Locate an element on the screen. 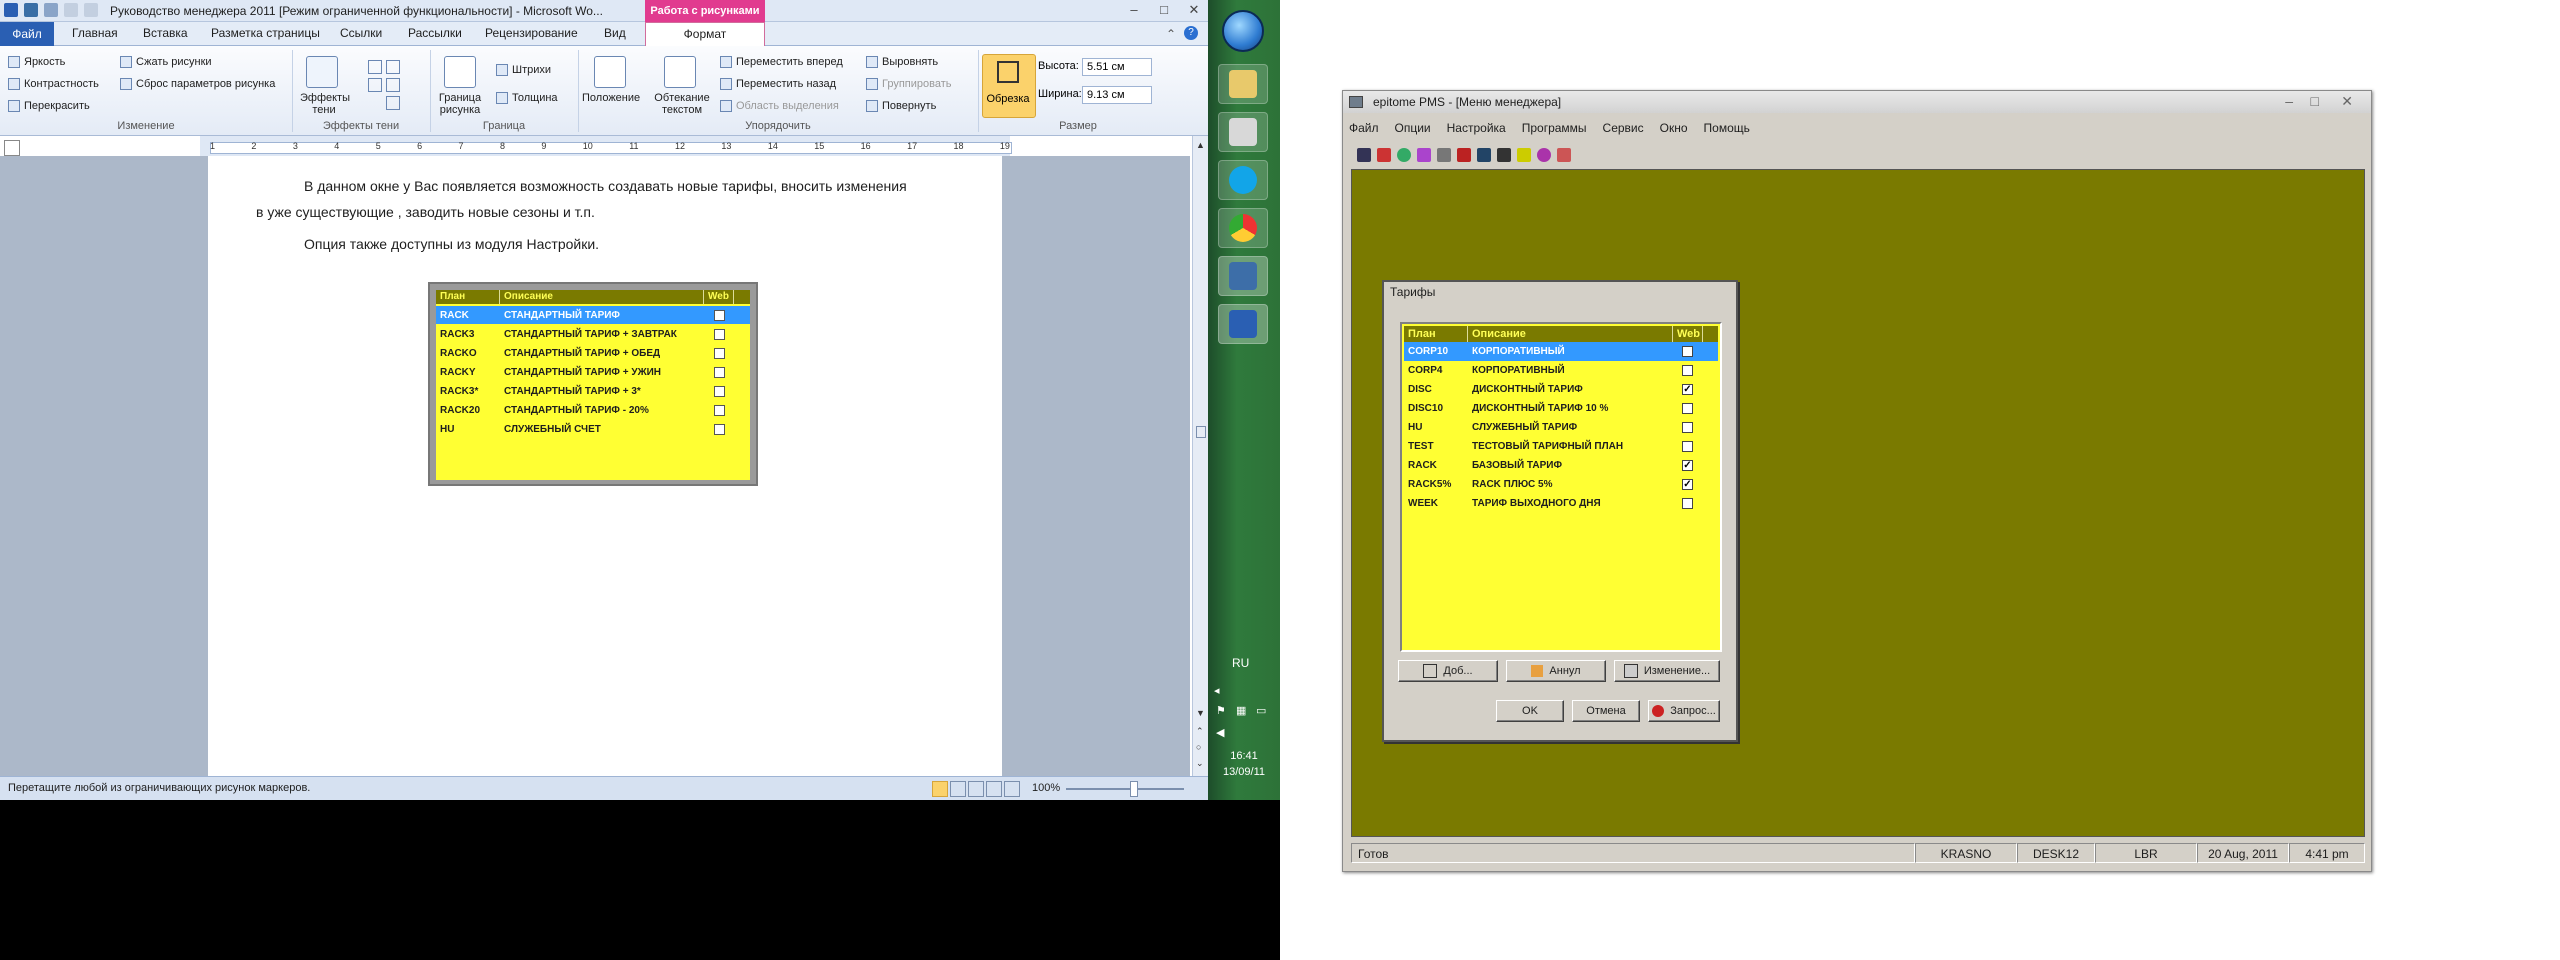 The height and width of the screenshot is (960, 2560). rates-table-row: DISC10 ДИСКОНТНЫЙ ТАРИФ 10 % is located at coordinates (1561, 408).